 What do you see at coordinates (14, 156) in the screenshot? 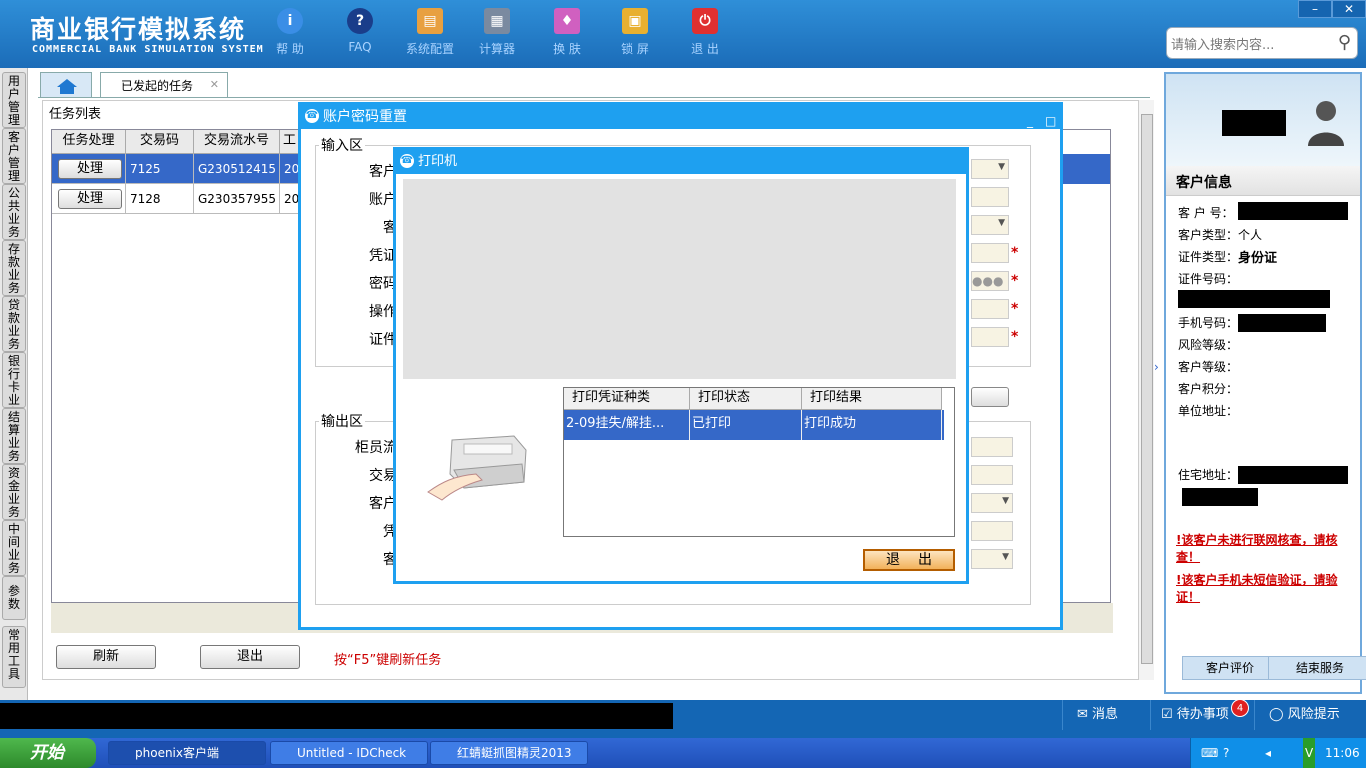
I see `nav-customer-management: 客户管理` at bounding box center [14, 156].